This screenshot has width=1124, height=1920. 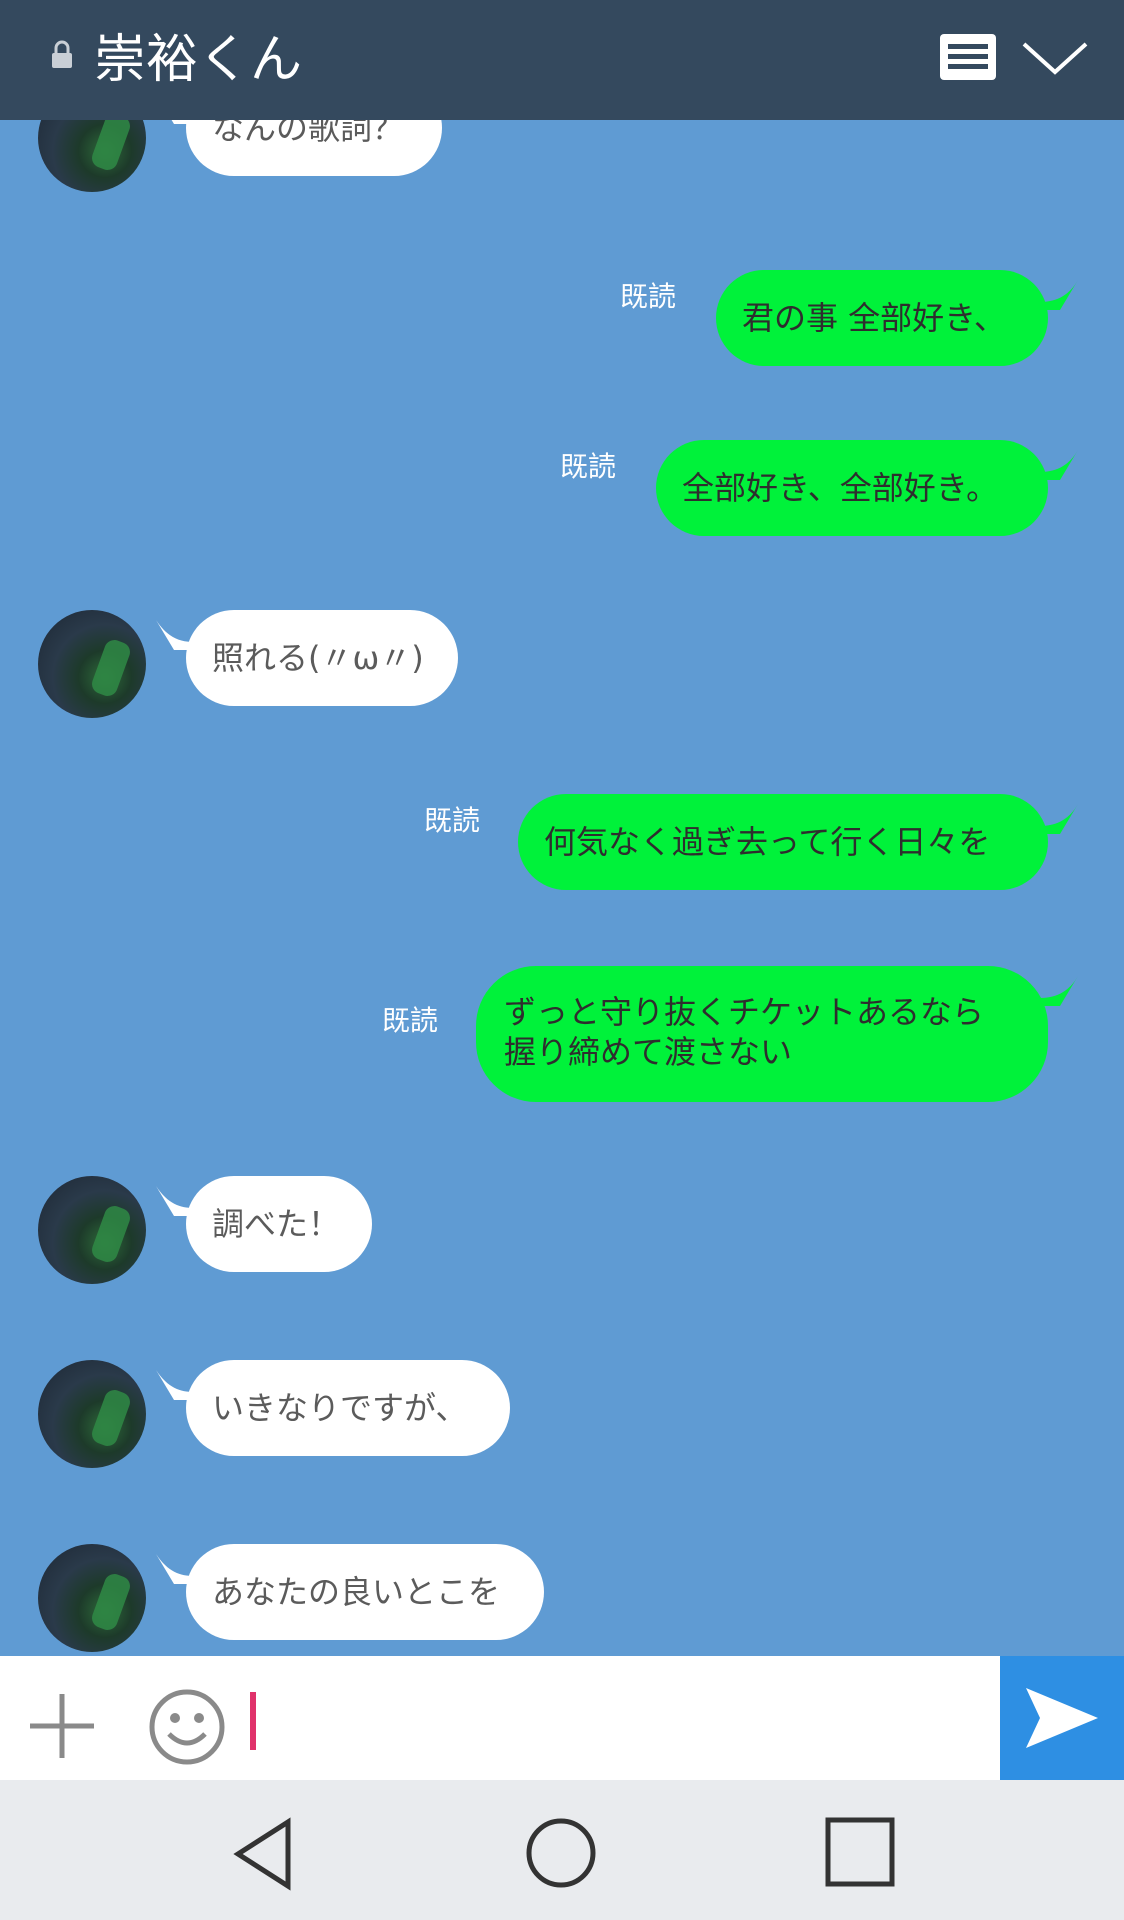 I want to click on send-button, so click(x=1062, y=1718).